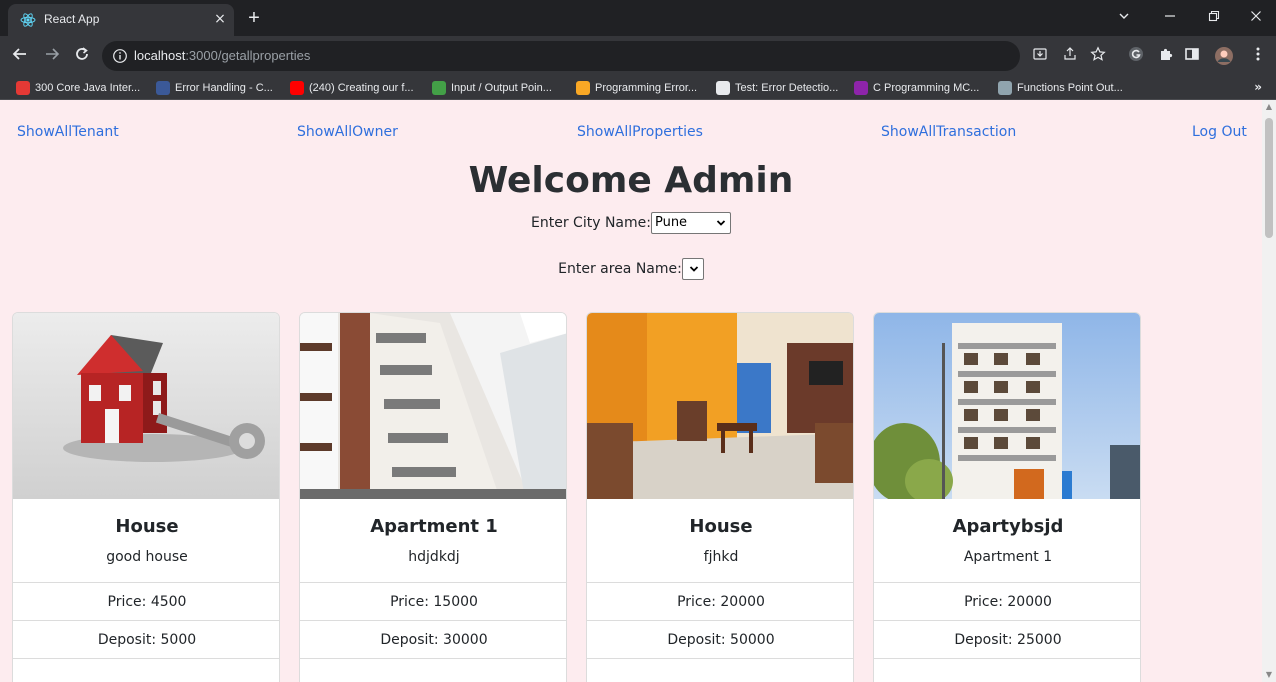 The height and width of the screenshot is (682, 1276). Describe the element at coordinates (721, 640) in the screenshot. I see `card-deposit: Deposit: 50000` at that location.